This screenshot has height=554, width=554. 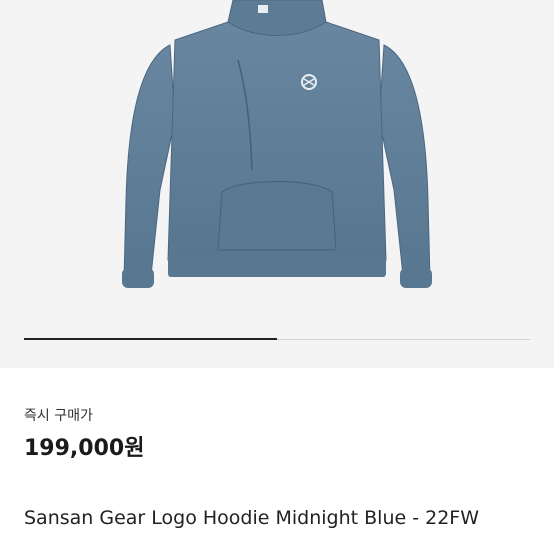 I want to click on price-section: 즉시 구매가 199,000원, so click(x=279, y=435).